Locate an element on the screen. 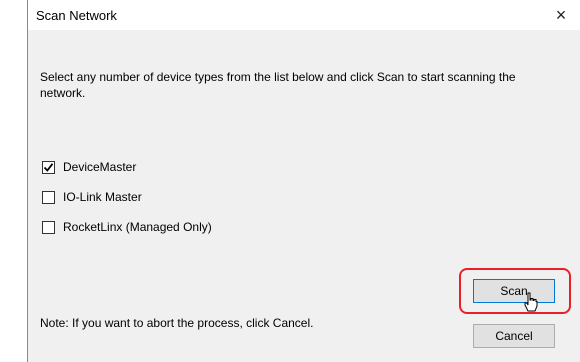 The width and height of the screenshot is (580, 362). checkbox-row-rocketlinx: RocketLinx (Managed Only) is located at coordinates (127, 227).